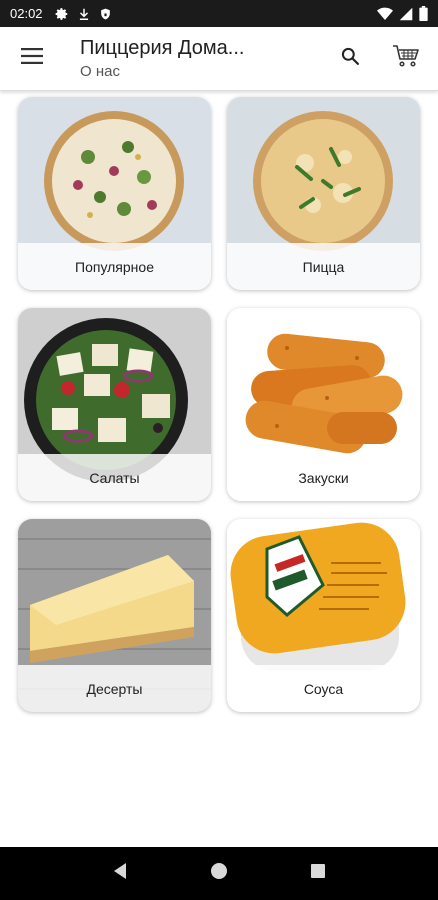 The height and width of the screenshot is (900, 438). I want to click on back-button, so click(120, 874).